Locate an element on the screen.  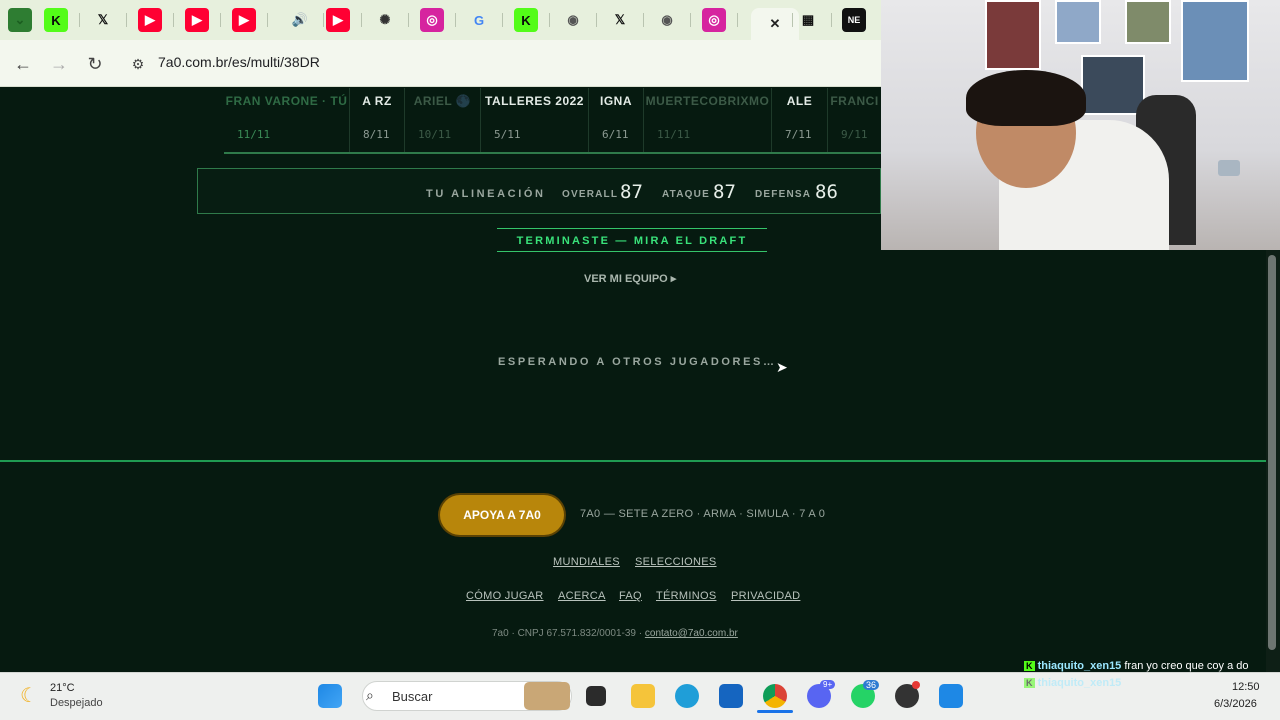
player-name: FRAN VARONE · TÚ is located at coordinates (286, 101).